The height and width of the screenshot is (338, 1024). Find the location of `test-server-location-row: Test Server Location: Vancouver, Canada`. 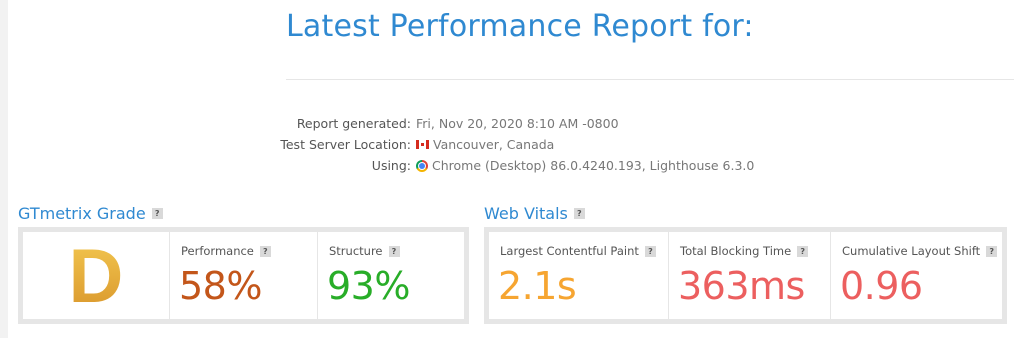

test-server-location-row: Test Server Location: Vancouver, Canada is located at coordinates (550, 144).